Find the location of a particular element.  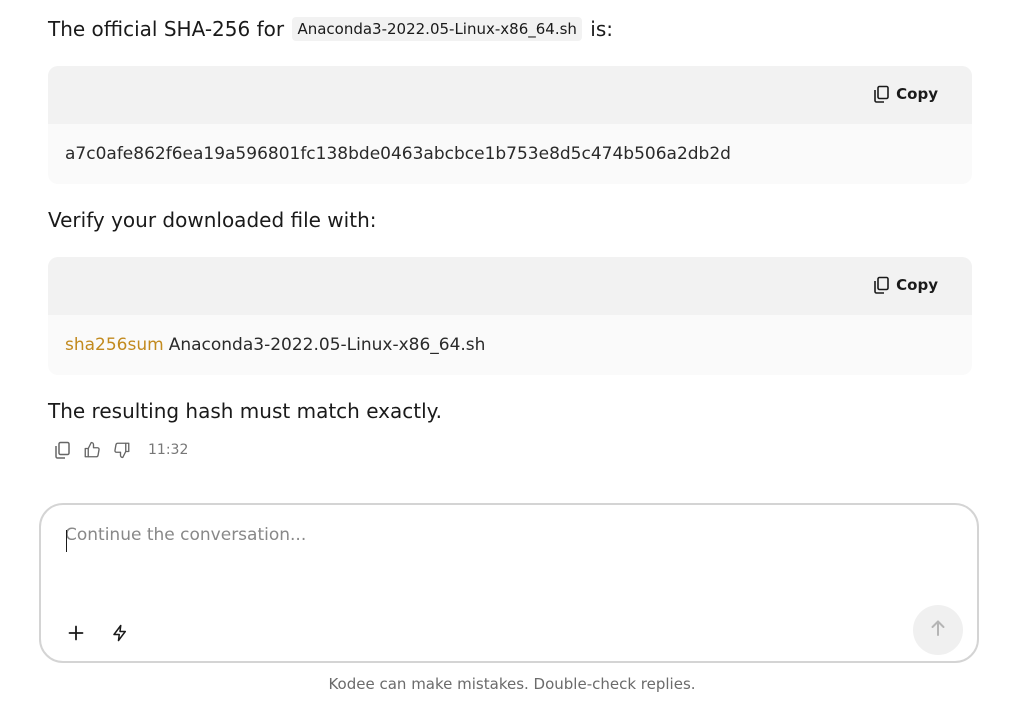

intro-prefix: The official SHA-256 for is located at coordinates (166, 29).